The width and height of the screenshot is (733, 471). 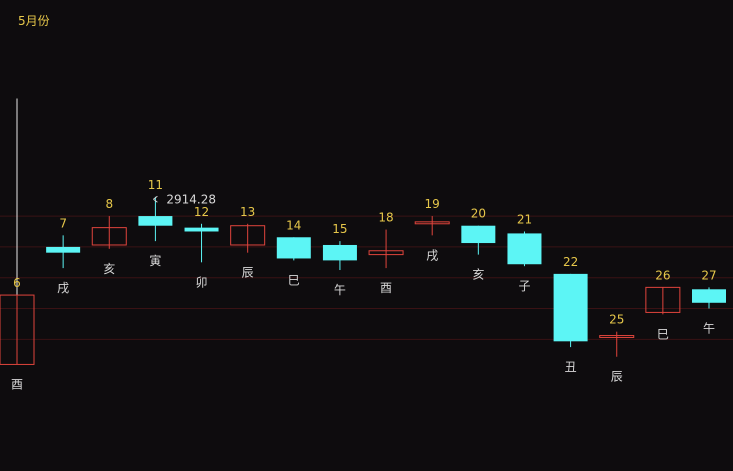 What do you see at coordinates (17, 283) in the screenshot?
I see `day-label: 6` at bounding box center [17, 283].